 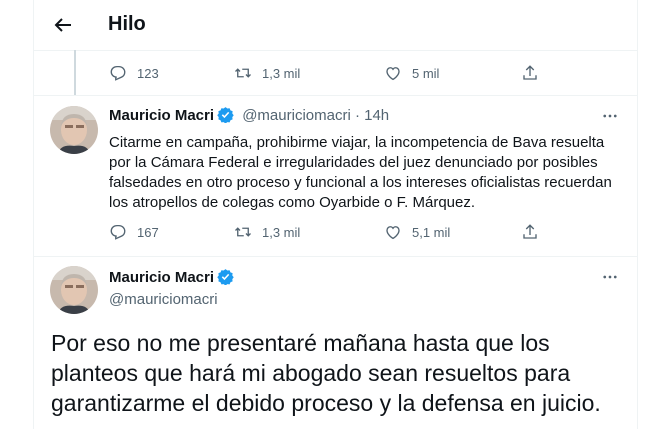 What do you see at coordinates (134, 73) in the screenshot?
I see `reply-button: 123` at bounding box center [134, 73].